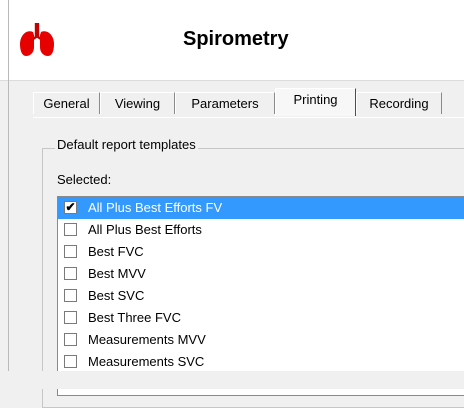 Image resolution: width=464 pixels, height=408 pixels. Describe the element at coordinates (116, 251) in the screenshot. I see `list-item-label: Best FVC` at that location.